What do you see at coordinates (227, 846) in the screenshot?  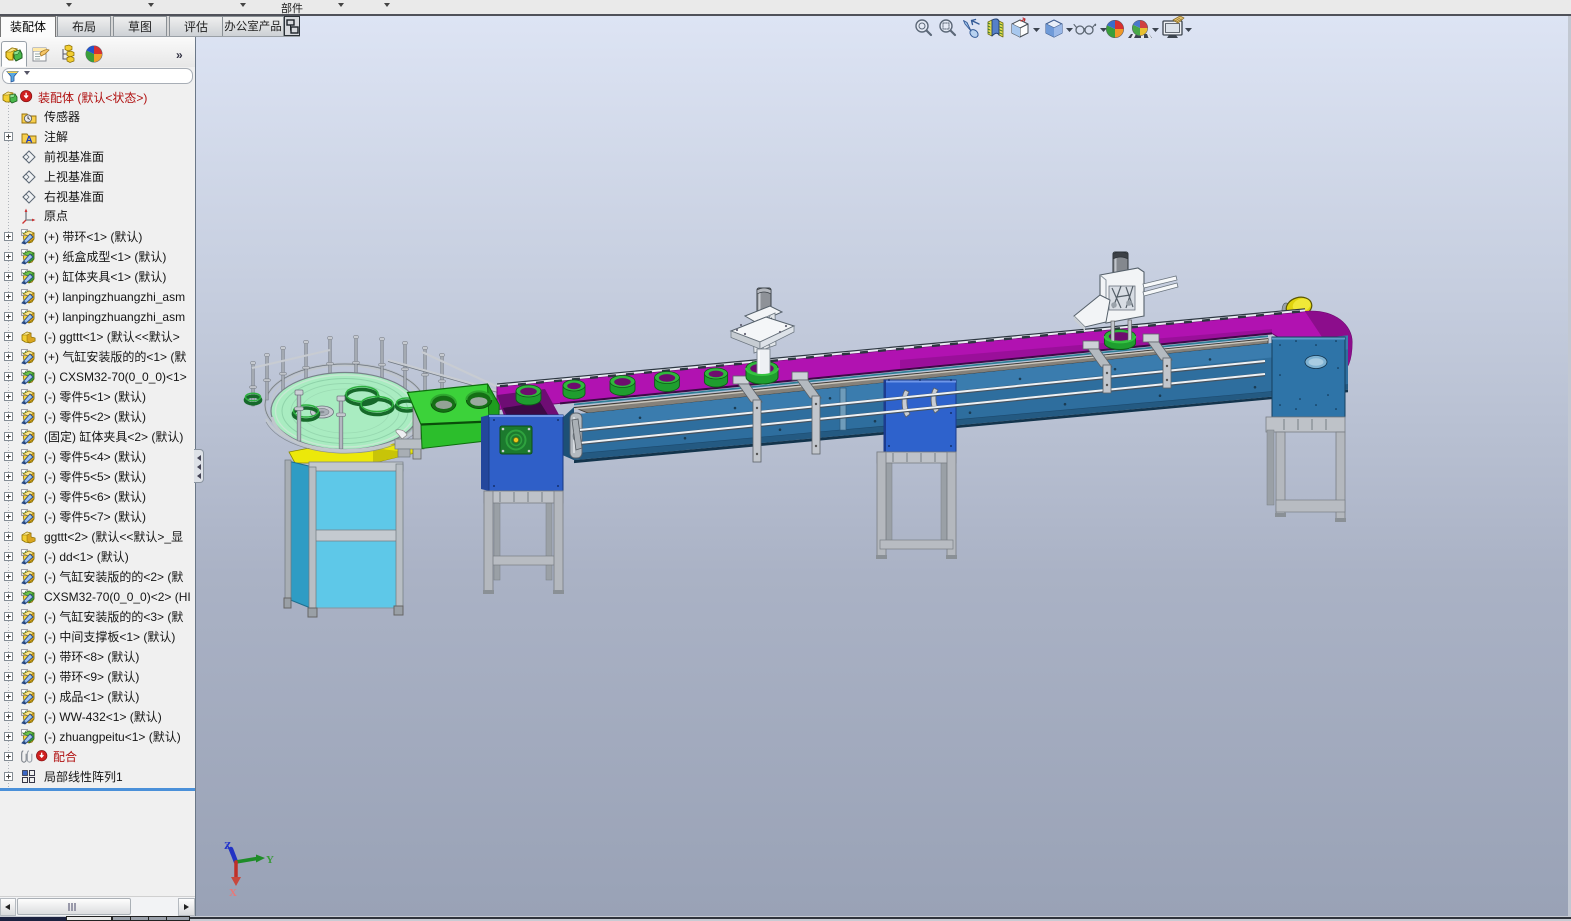 I see `svg-text: Z` at bounding box center [227, 846].